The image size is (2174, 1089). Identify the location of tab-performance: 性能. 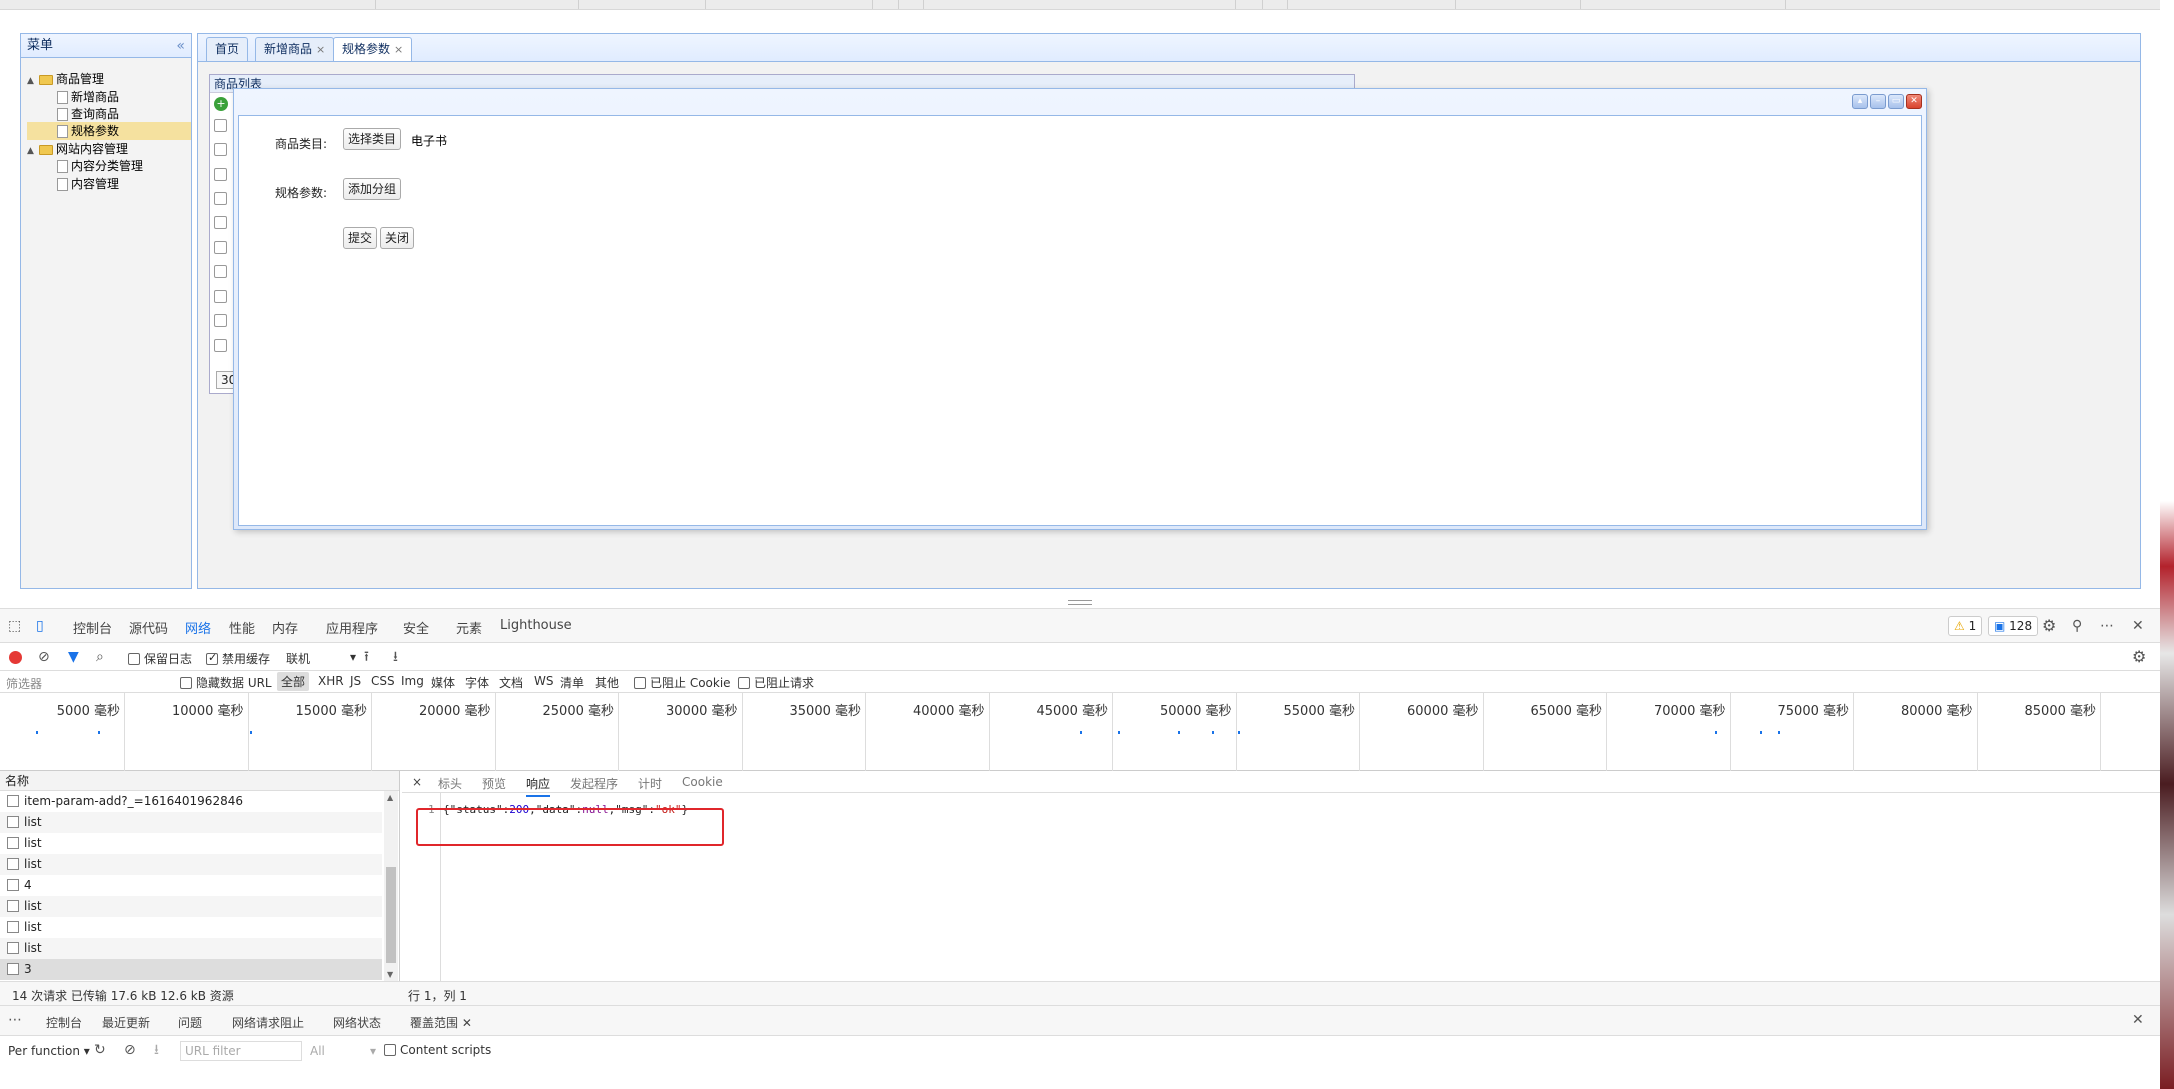
(242, 627).